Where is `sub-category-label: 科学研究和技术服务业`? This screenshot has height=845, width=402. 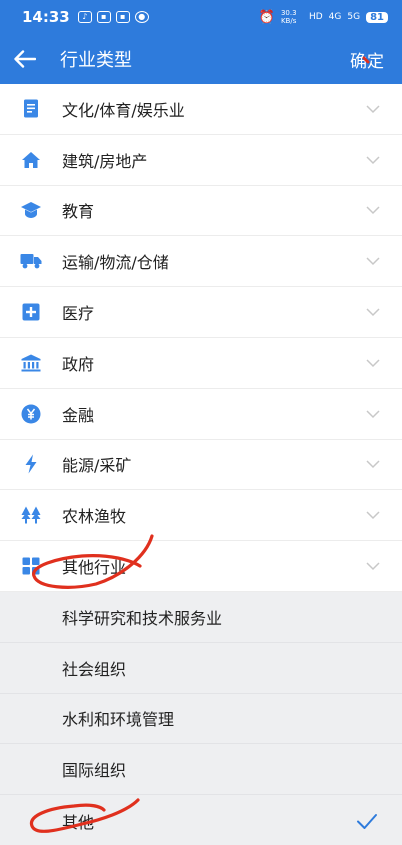 sub-category-label: 科学研究和技术服务业 is located at coordinates (142, 618).